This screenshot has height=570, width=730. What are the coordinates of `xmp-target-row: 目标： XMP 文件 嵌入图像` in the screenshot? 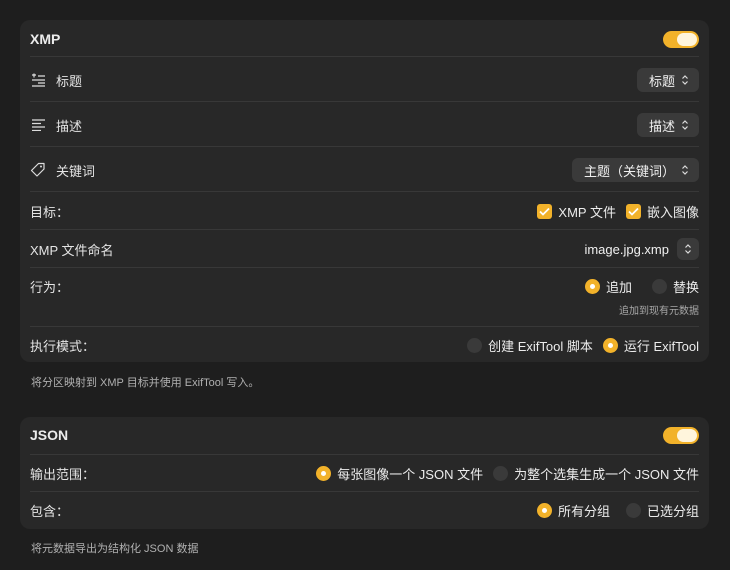 It's located at (364, 211).